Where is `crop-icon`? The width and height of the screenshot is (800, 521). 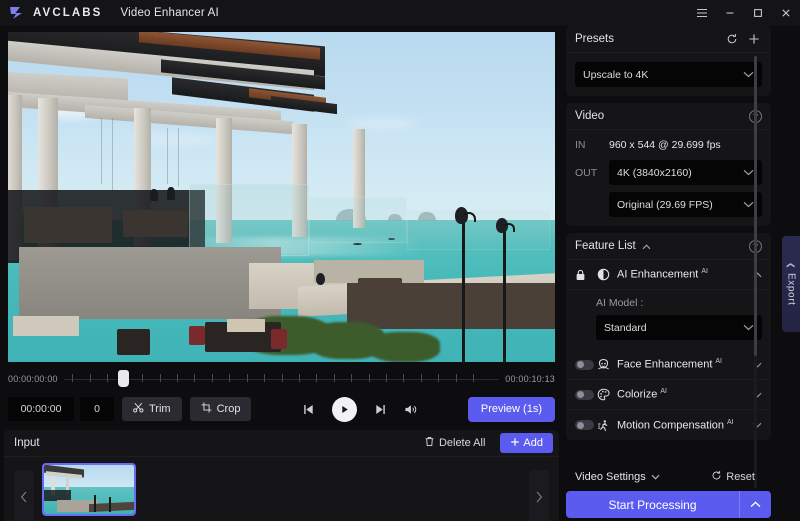 crop-icon is located at coordinates (206, 409).